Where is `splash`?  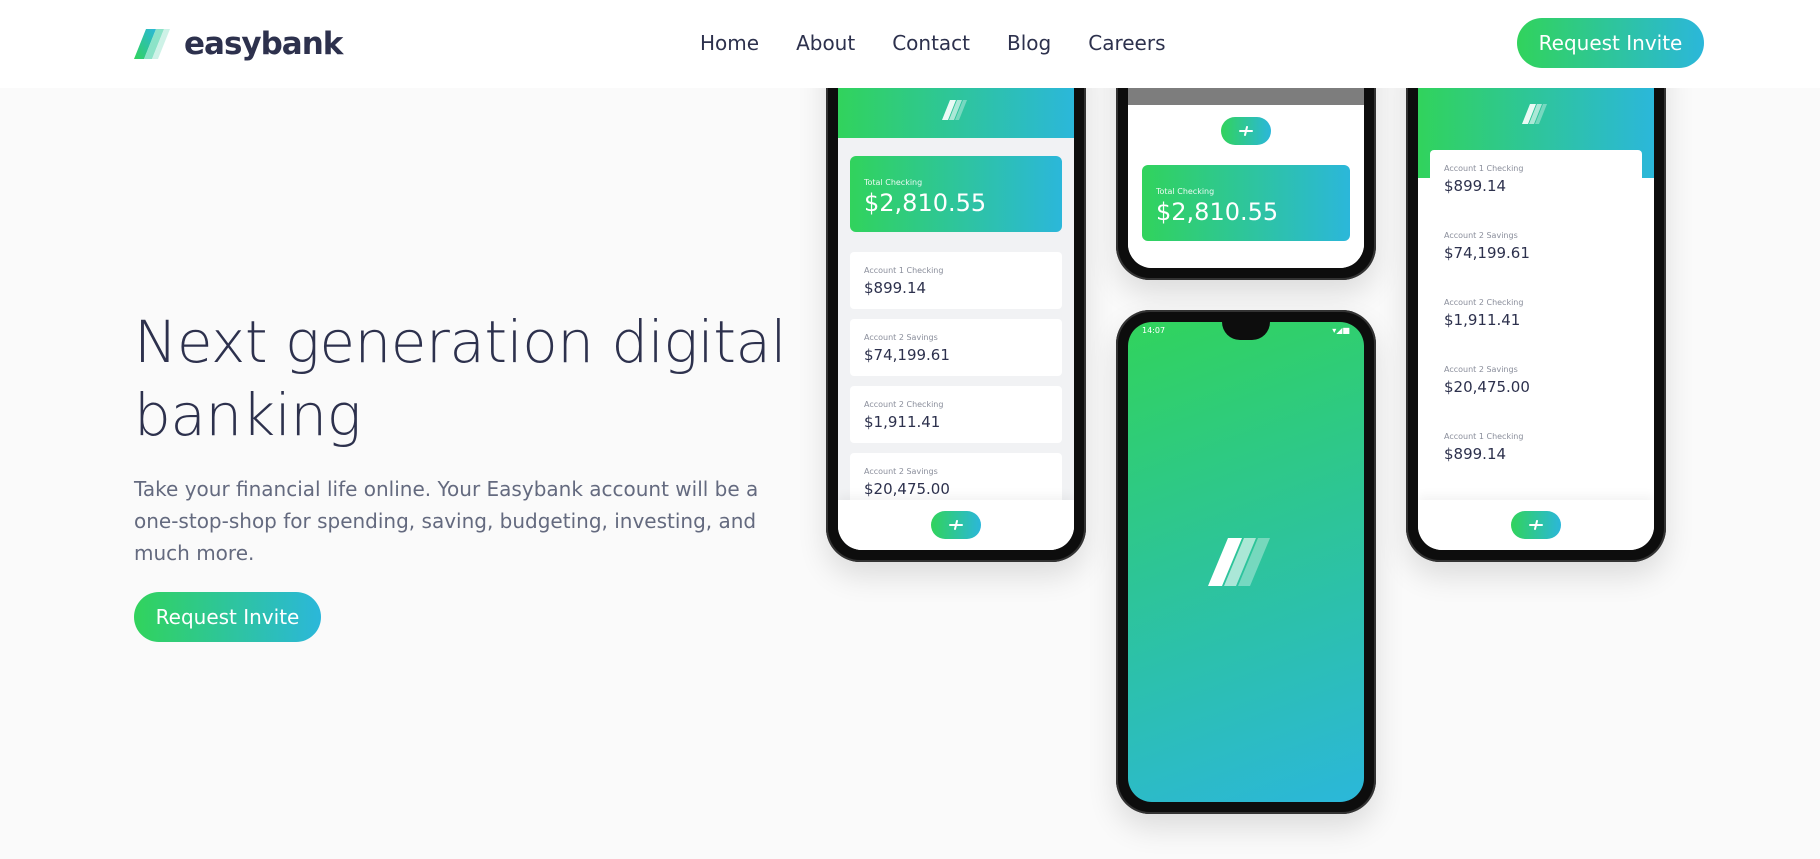
splash is located at coordinates (1246, 562).